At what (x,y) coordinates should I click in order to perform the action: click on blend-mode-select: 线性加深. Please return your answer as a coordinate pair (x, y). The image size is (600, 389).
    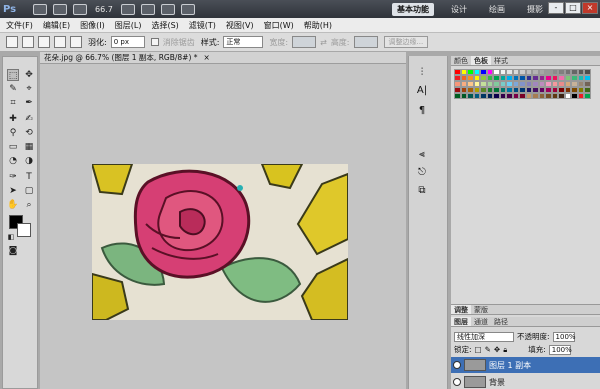
    Looking at the image, I should click on (484, 336).